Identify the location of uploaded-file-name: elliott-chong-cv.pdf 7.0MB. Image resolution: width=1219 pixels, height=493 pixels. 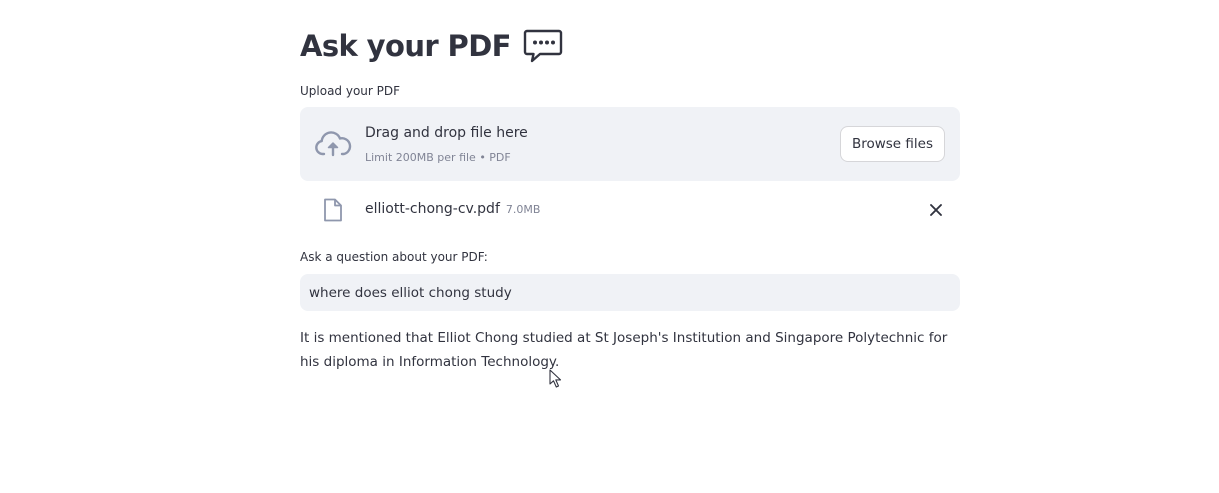
(452, 209).